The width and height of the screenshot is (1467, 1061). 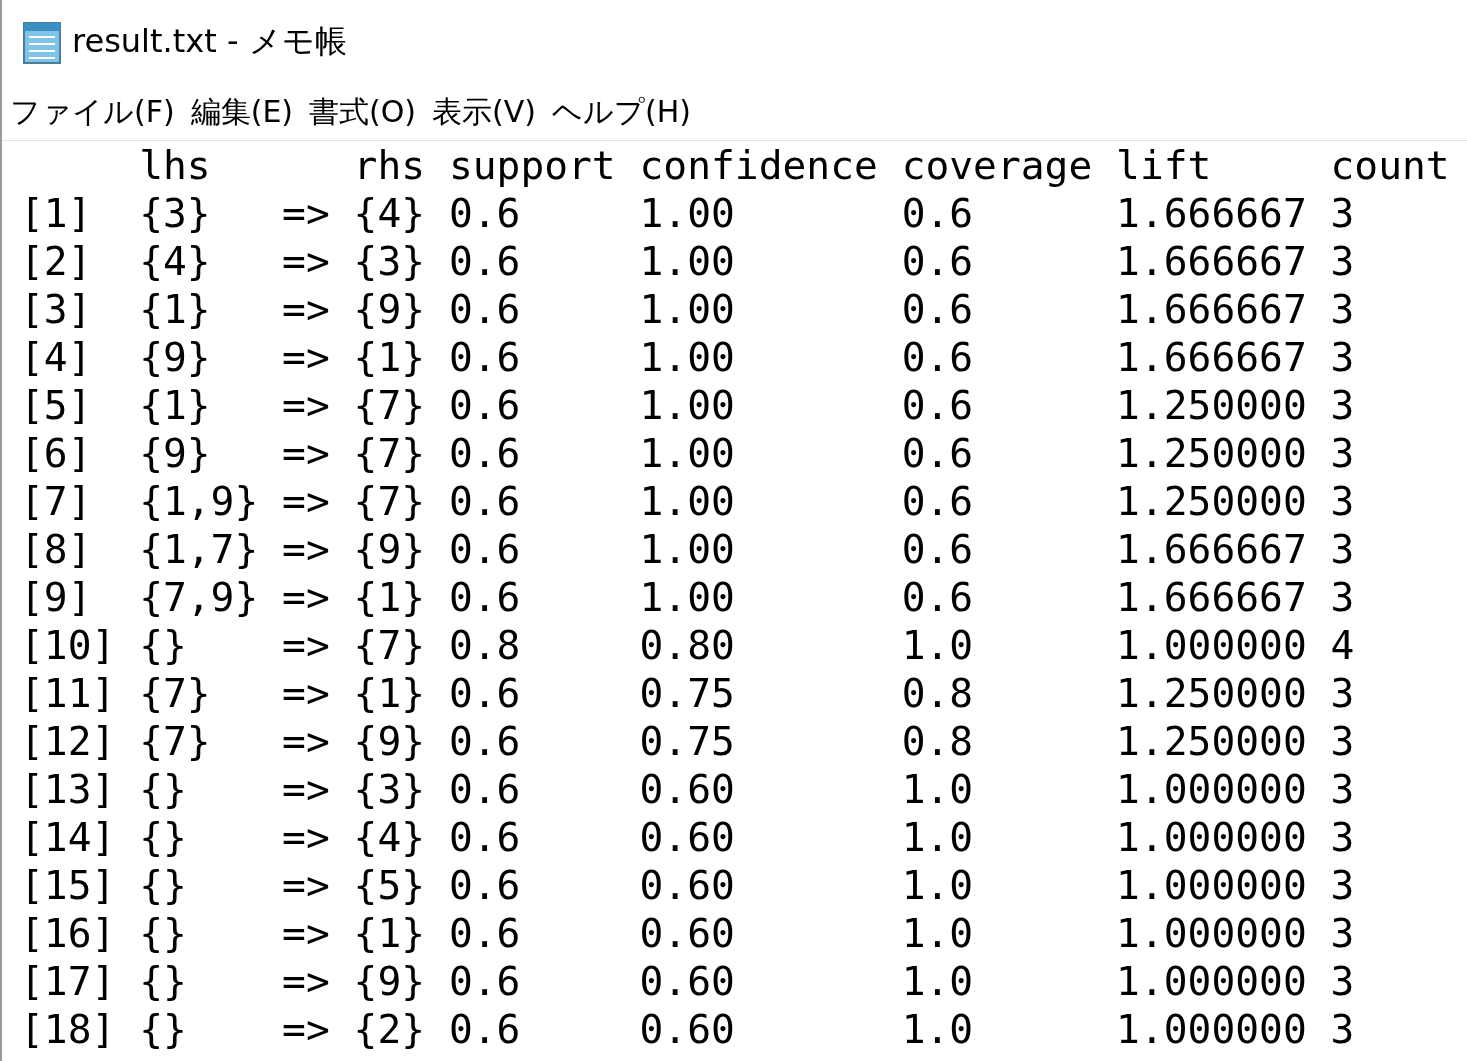 I want to click on text-line: [17] {} => {9} 0.6 0.60 1.0 1.000000 3, so click(x=687, y=981).